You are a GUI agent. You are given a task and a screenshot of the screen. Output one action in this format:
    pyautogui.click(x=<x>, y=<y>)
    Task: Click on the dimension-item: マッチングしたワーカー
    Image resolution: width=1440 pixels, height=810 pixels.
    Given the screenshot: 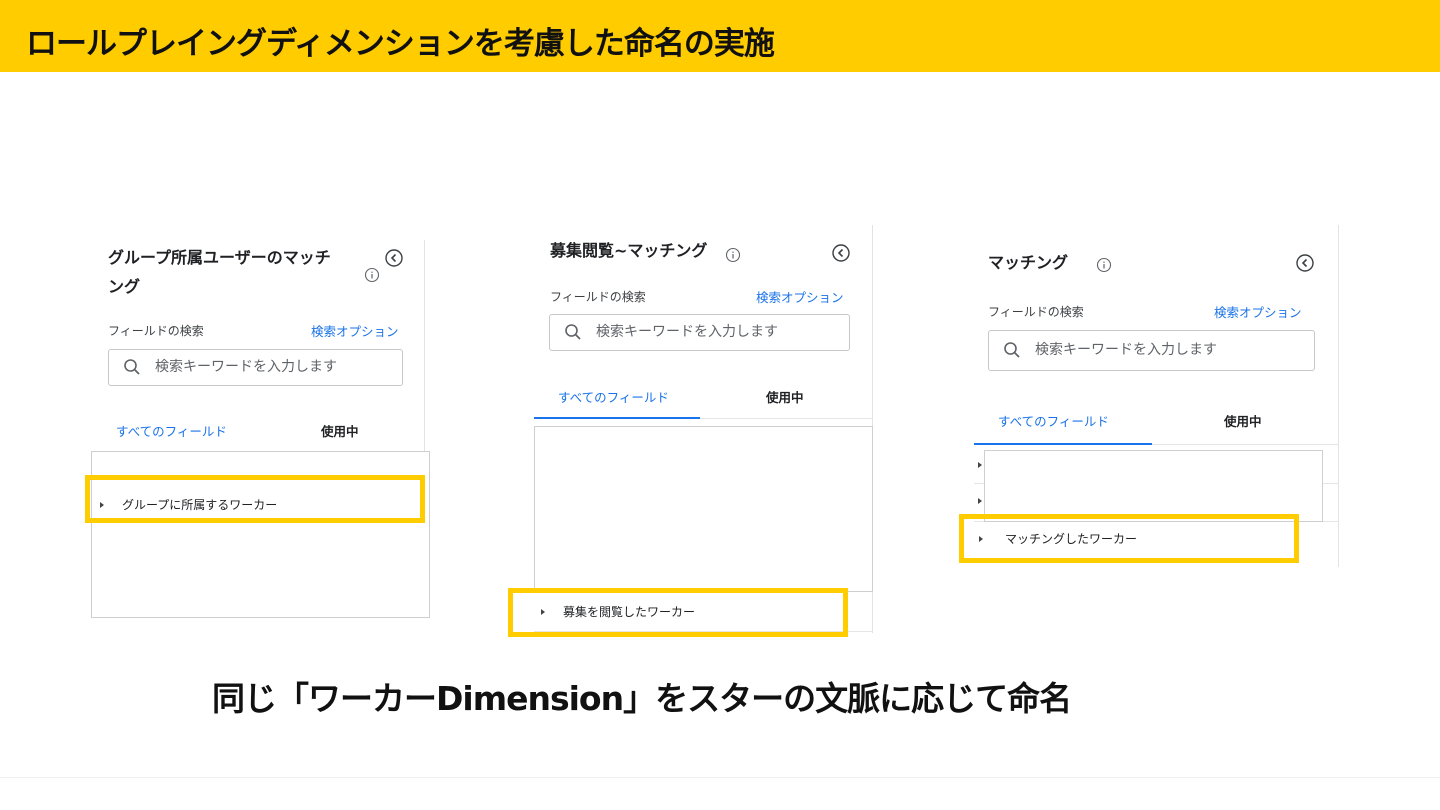 What is the action you would take?
    pyautogui.click(x=1071, y=538)
    